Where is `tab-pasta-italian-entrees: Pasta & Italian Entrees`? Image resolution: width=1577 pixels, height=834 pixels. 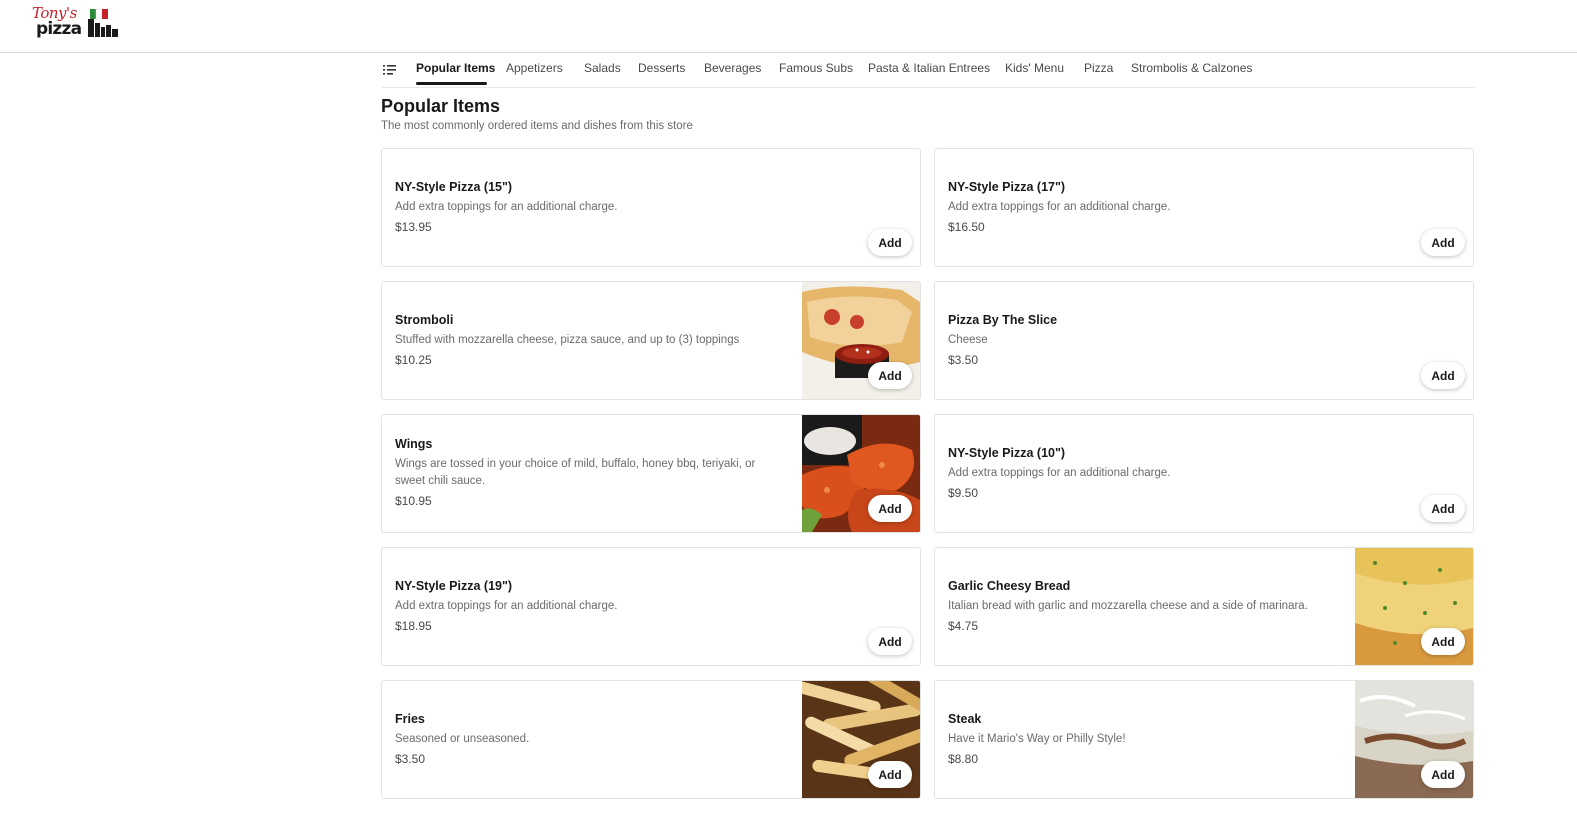
tab-pasta-italian-entrees: Pasta & Italian Entrees is located at coordinates (929, 68).